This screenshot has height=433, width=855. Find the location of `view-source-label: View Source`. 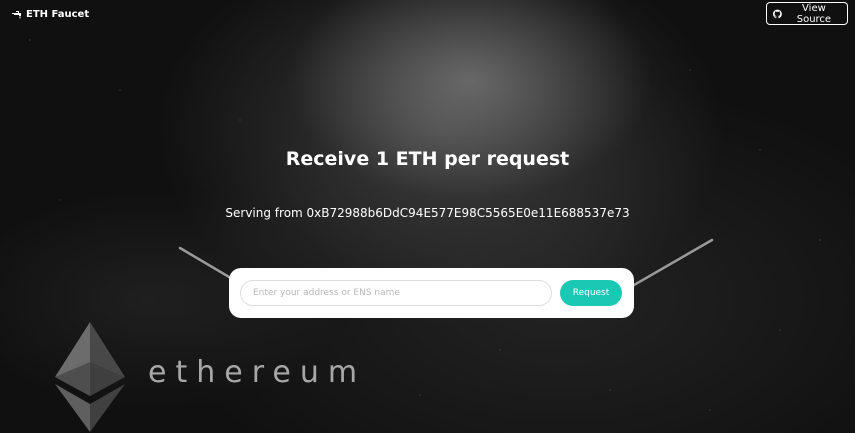

view-source-label: View Source is located at coordinates (814, 13).